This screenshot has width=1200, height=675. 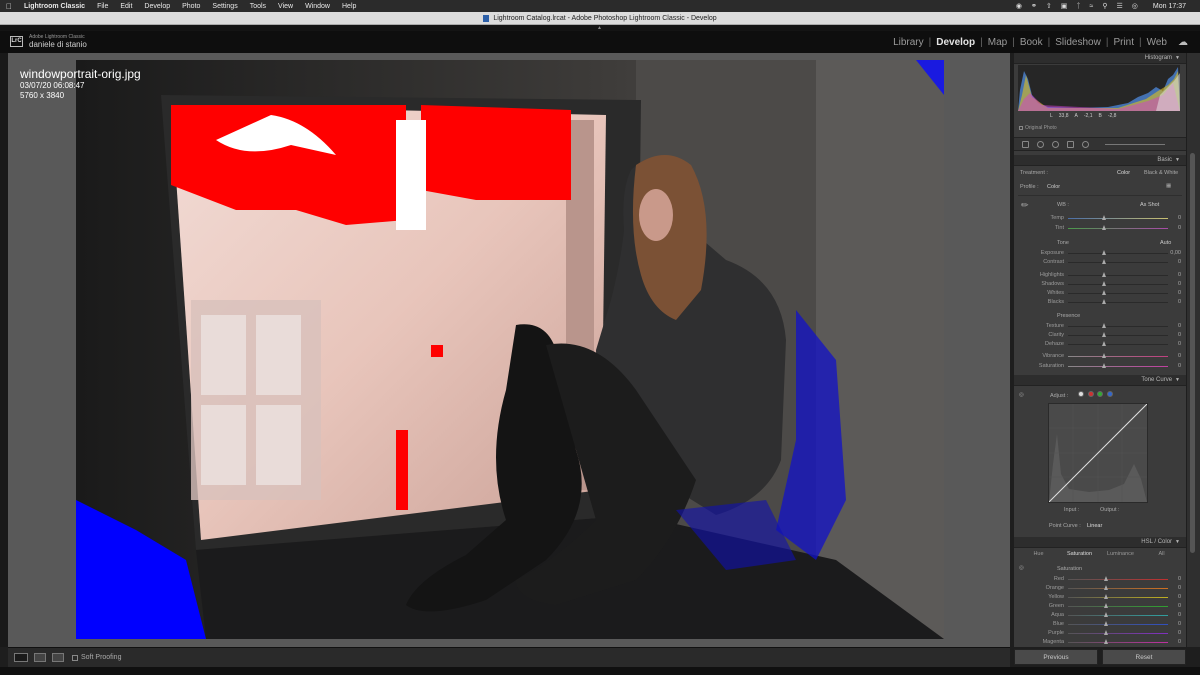 What do you see at coordinates (1120, 6) in the screenshot?
I see `control-center-icon: ☰` at bounding box center [1120, 6].